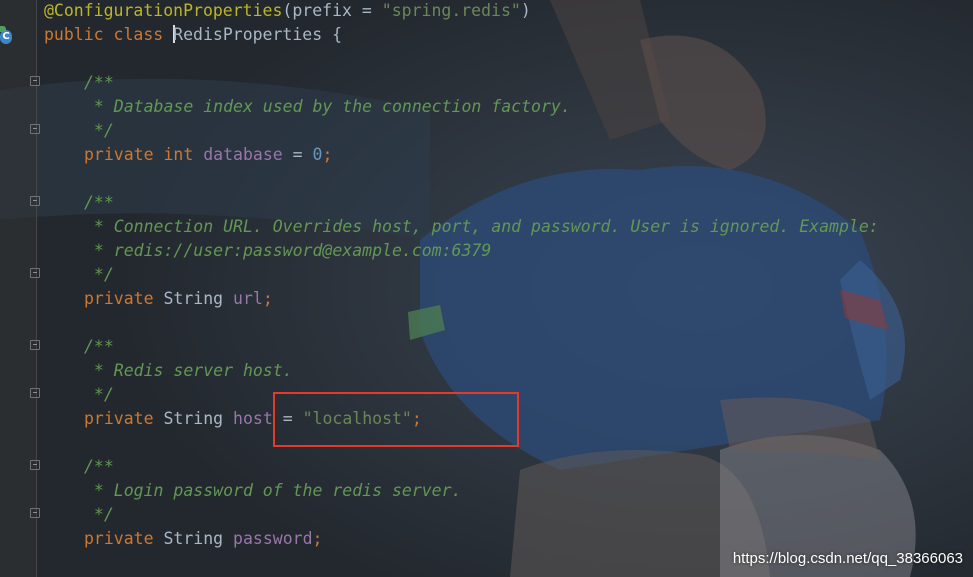  Describe the element at coordinates (396, 419) in the screenshot. I see `highlight-box` at that location.